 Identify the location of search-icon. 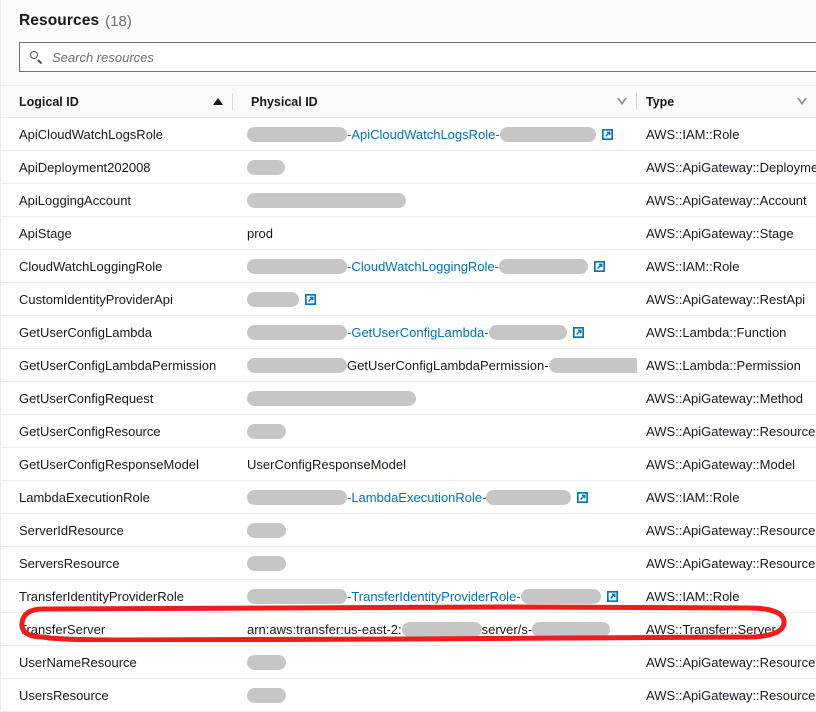
(36, 57).